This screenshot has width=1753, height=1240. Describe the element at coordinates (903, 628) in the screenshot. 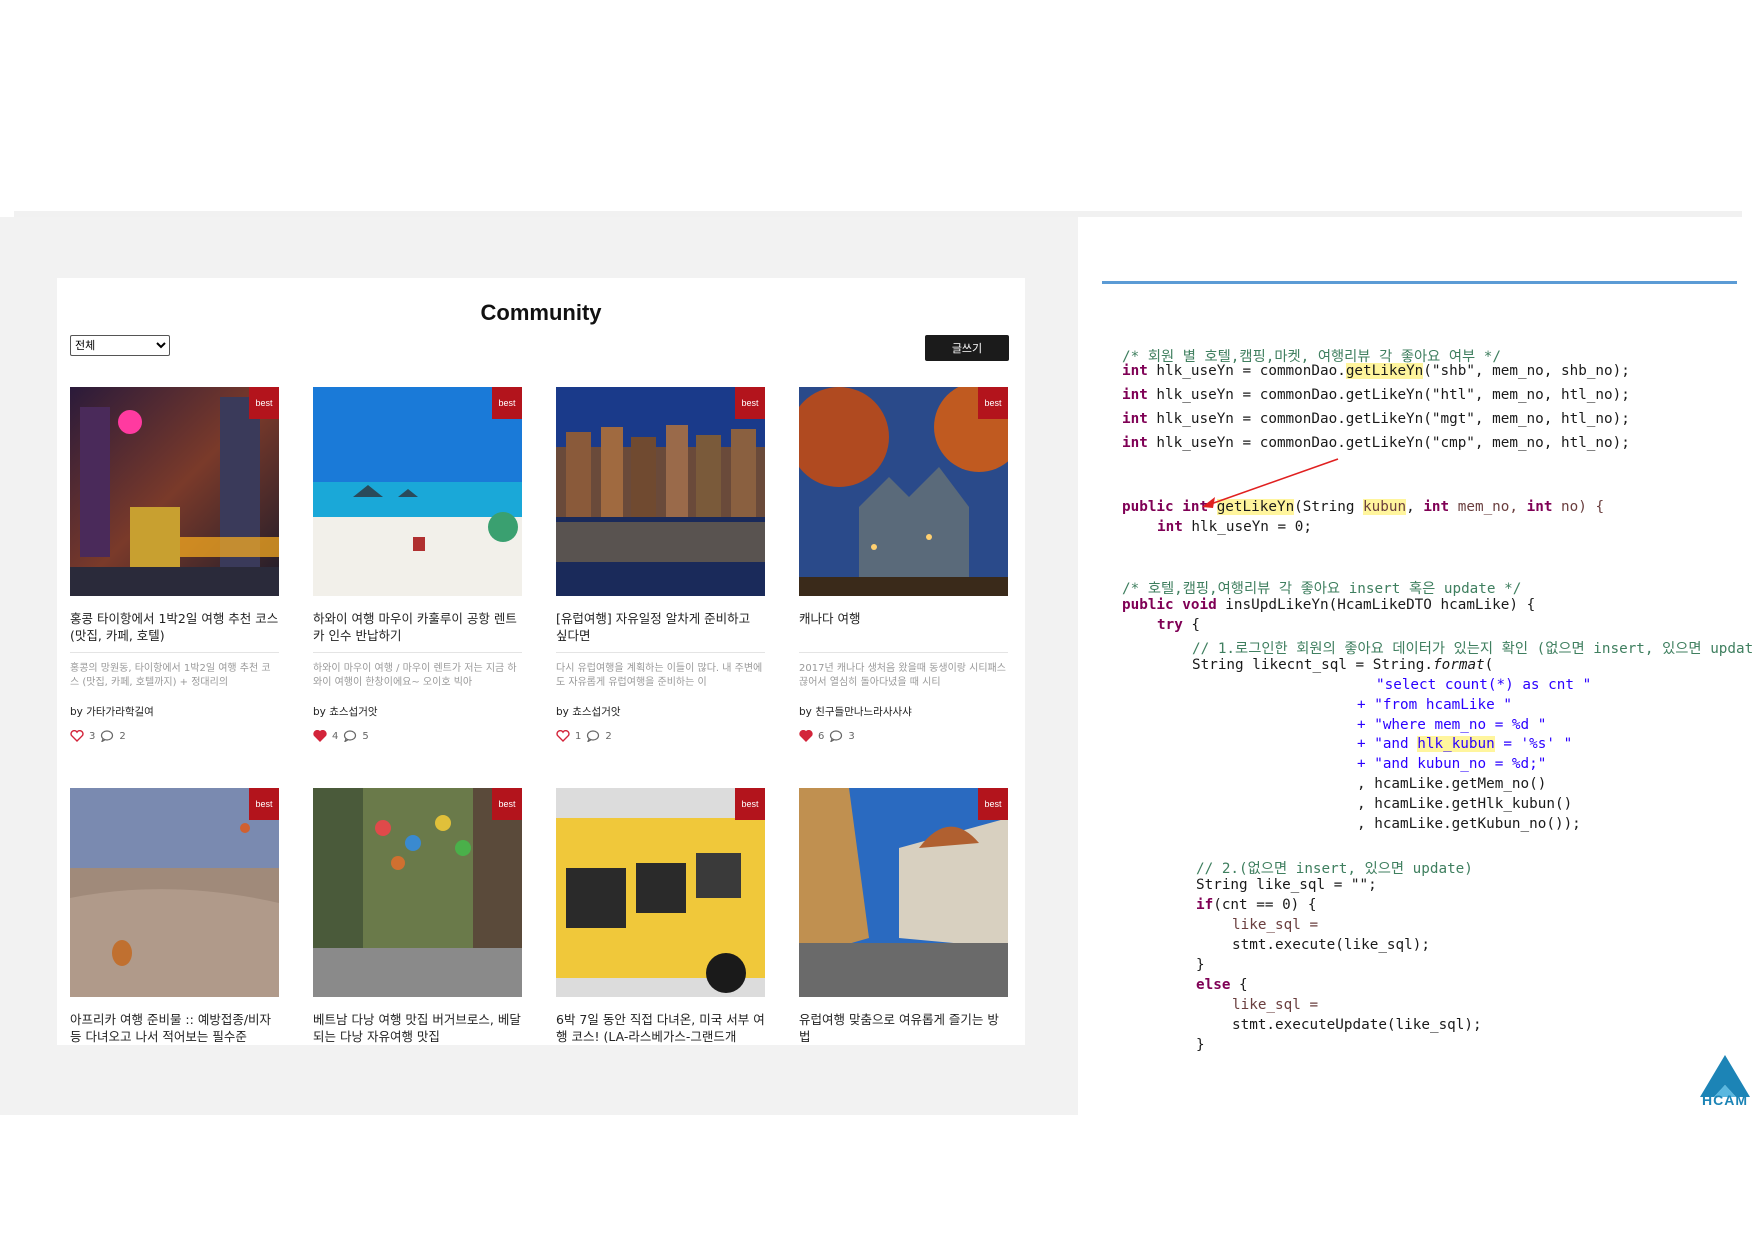

I see `post-title: 캐나다 여행` at that location.